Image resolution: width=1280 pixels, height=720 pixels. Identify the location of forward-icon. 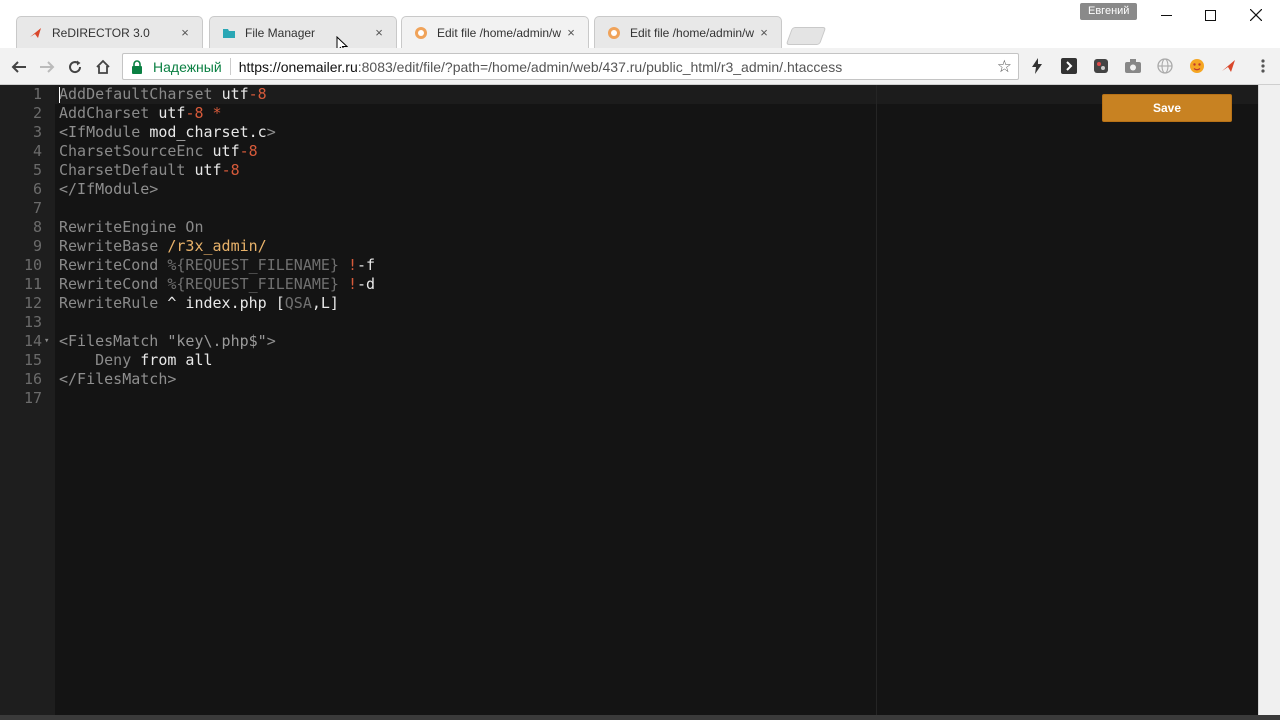
(47, 67).